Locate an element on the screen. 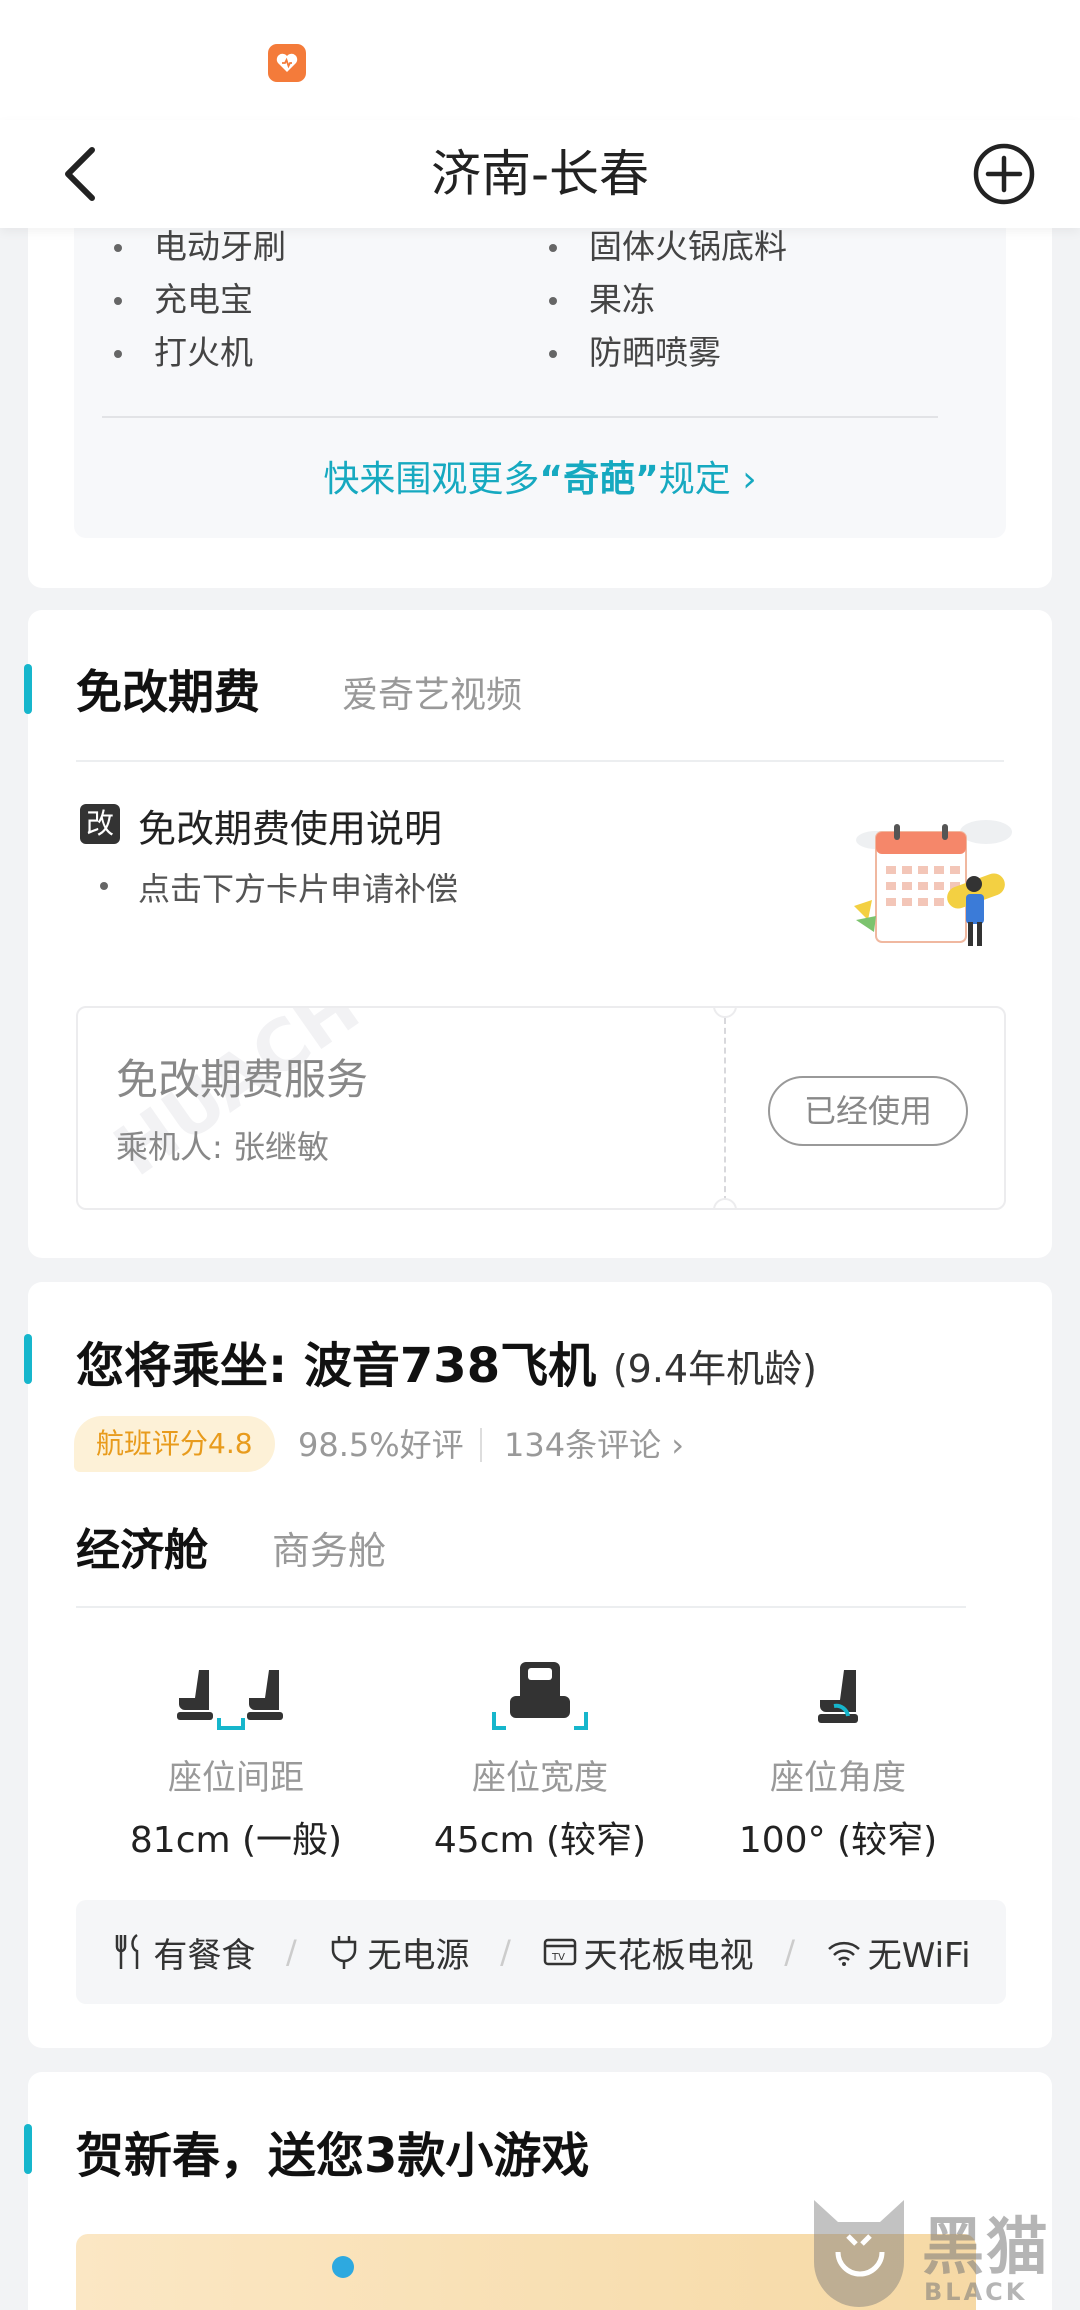 Image resolution: width=1080 pixels, height=2310 pixels. wifi-icon is located at coordinates (843, 1953).